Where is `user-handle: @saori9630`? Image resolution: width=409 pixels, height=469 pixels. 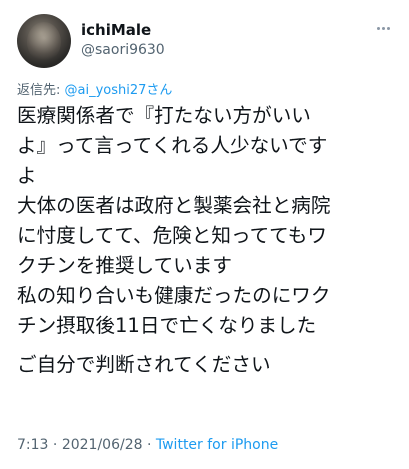 user-handle: @saori9630 is located at coordinates (123, 50).